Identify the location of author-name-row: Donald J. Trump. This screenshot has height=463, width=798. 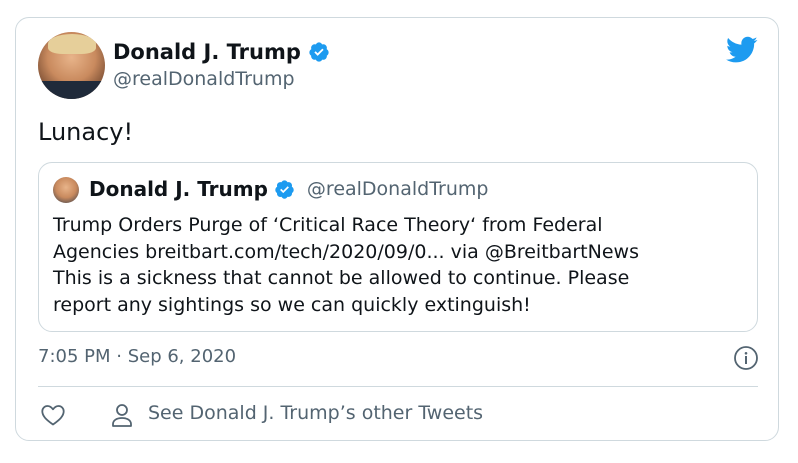
(221, 52).